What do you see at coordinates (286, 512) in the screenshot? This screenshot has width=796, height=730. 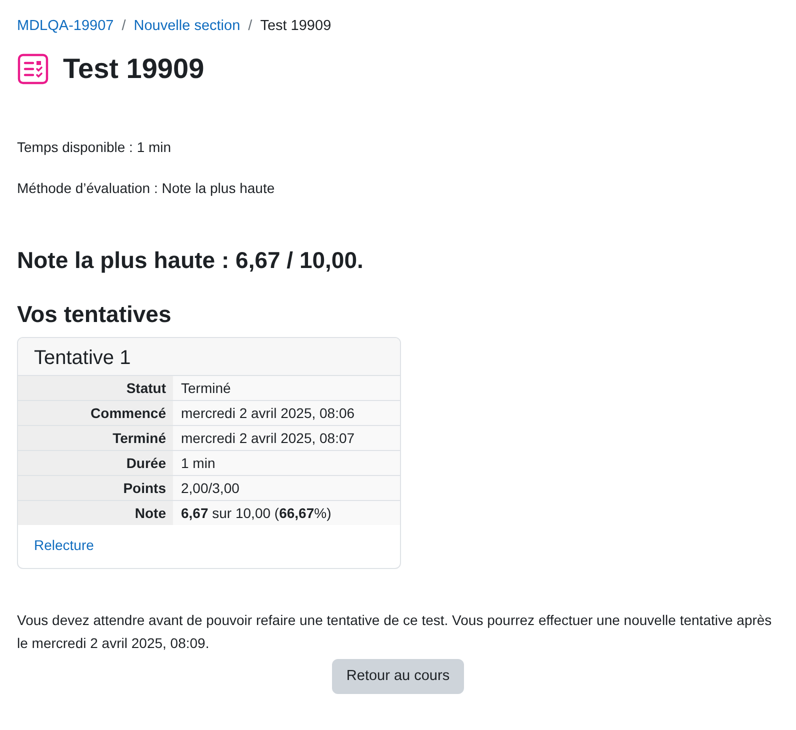 I see `row-value: 6,67 sur 10,00 (66,67%)` at bounding box center [286, 512].